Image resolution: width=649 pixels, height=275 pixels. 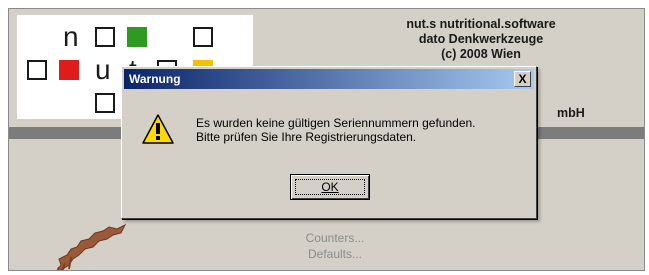 What do you see at coordinates (481, 54) in the screenshot?
I see `vendor-copyright: (c) 2008 Wien` at bounding box center [481, 54].